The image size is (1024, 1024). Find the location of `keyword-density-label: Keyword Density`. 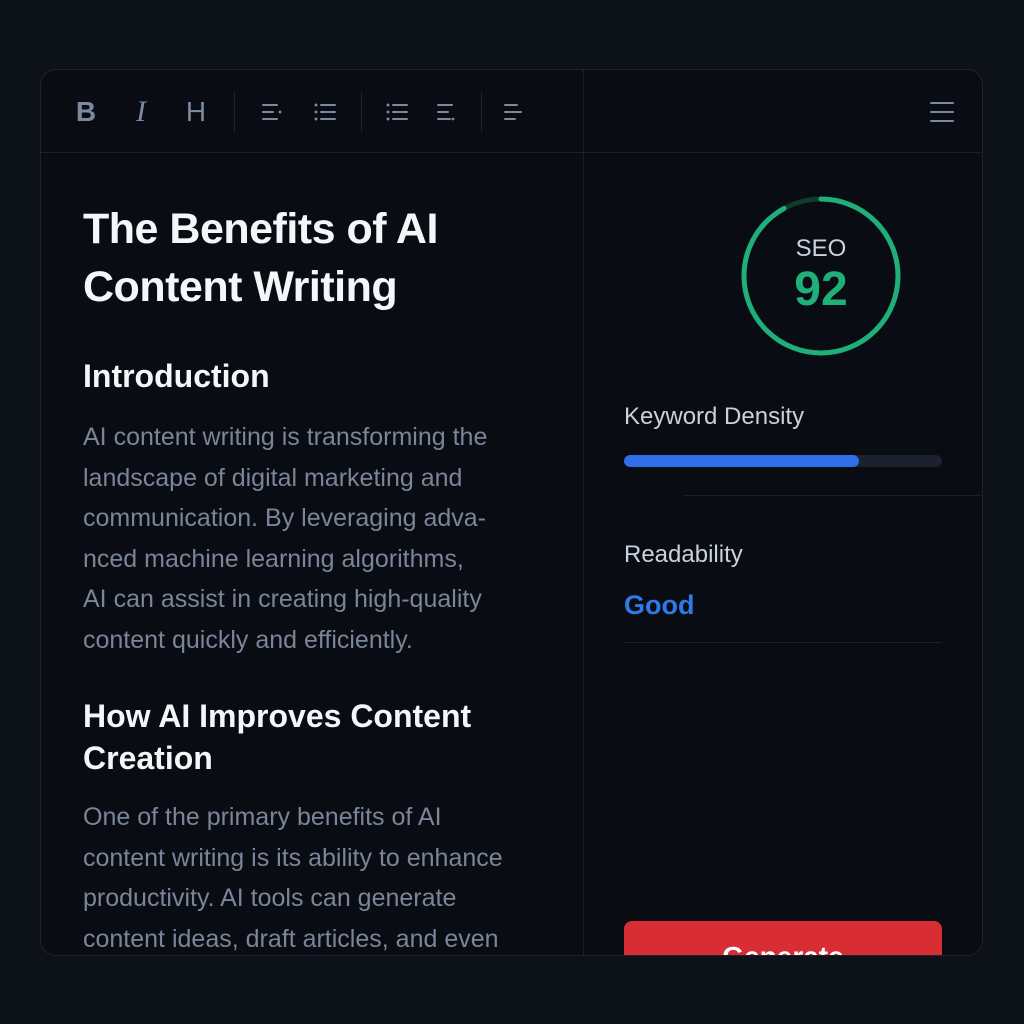

keyword-density-label: Keyword Density is located at coordinates (714, 416).